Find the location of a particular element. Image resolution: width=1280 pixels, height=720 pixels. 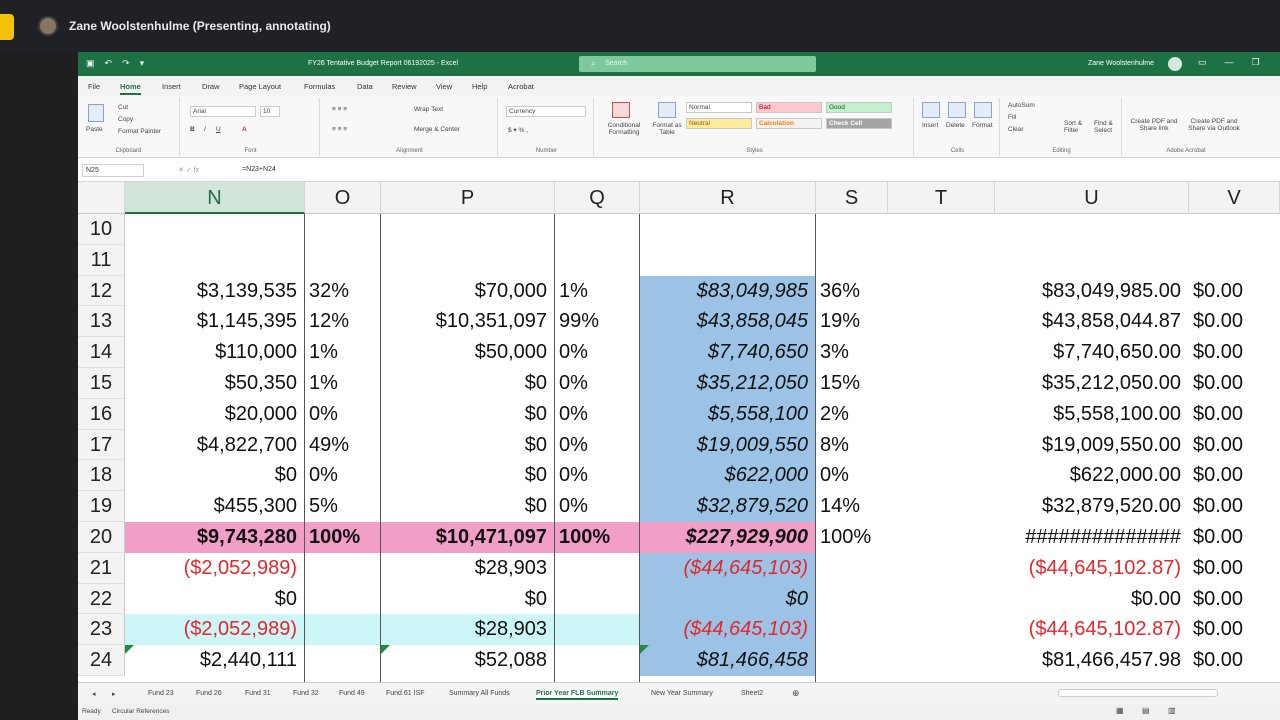

cell-S16: 2% is located at coordinates (852, 414).